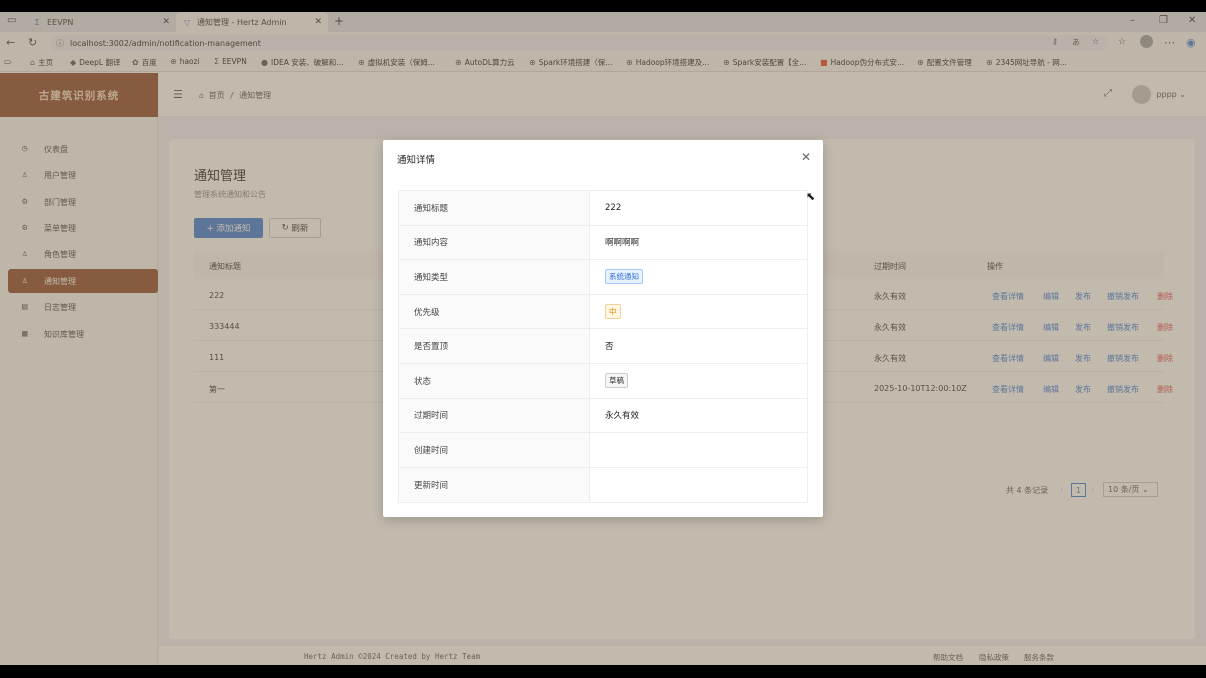 Image resolution: width=1206 pixels, height=678 pixels. What do you see at coordinates (494, 311) in the screenshot?
I see `detail-label: 优先级` at bounding box center [494, 311].